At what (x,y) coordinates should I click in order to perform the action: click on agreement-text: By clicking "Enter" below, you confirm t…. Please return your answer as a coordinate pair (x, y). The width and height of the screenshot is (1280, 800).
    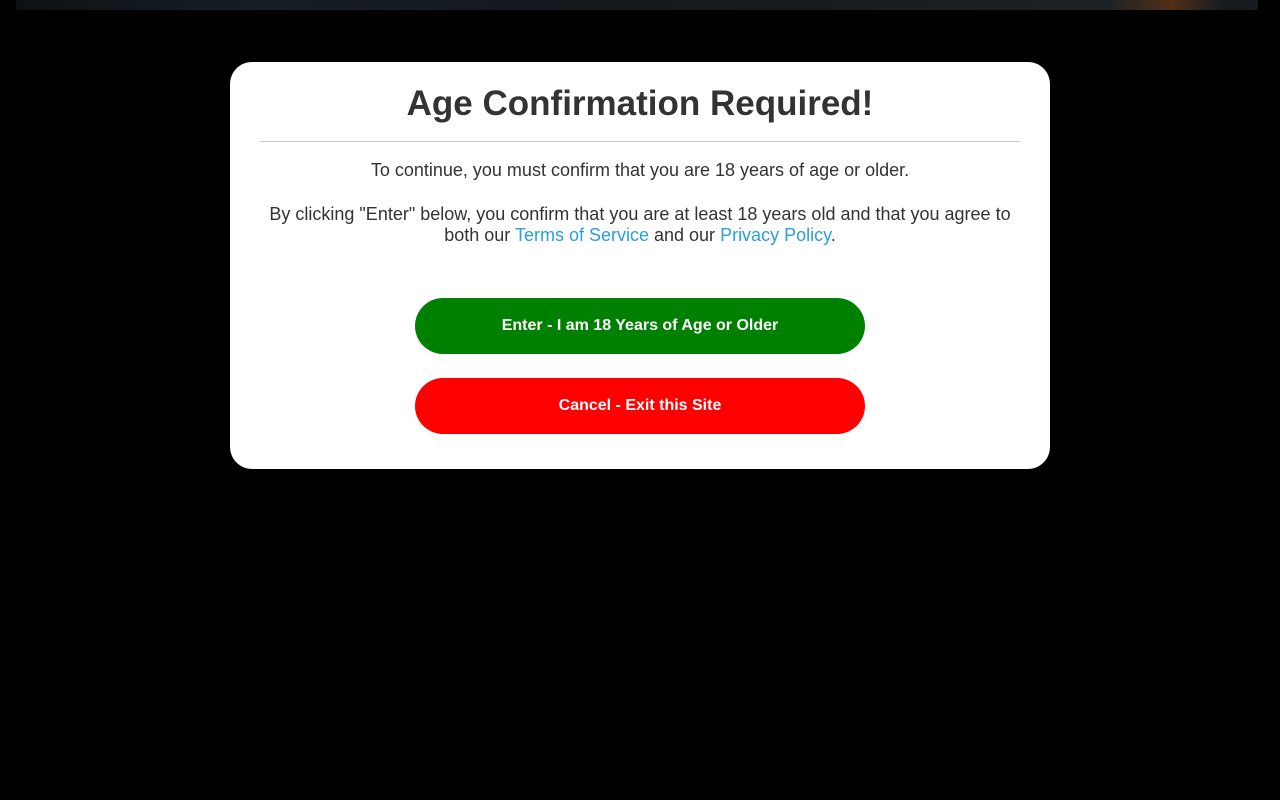
    Looking at the image, I should click on (640, 225).